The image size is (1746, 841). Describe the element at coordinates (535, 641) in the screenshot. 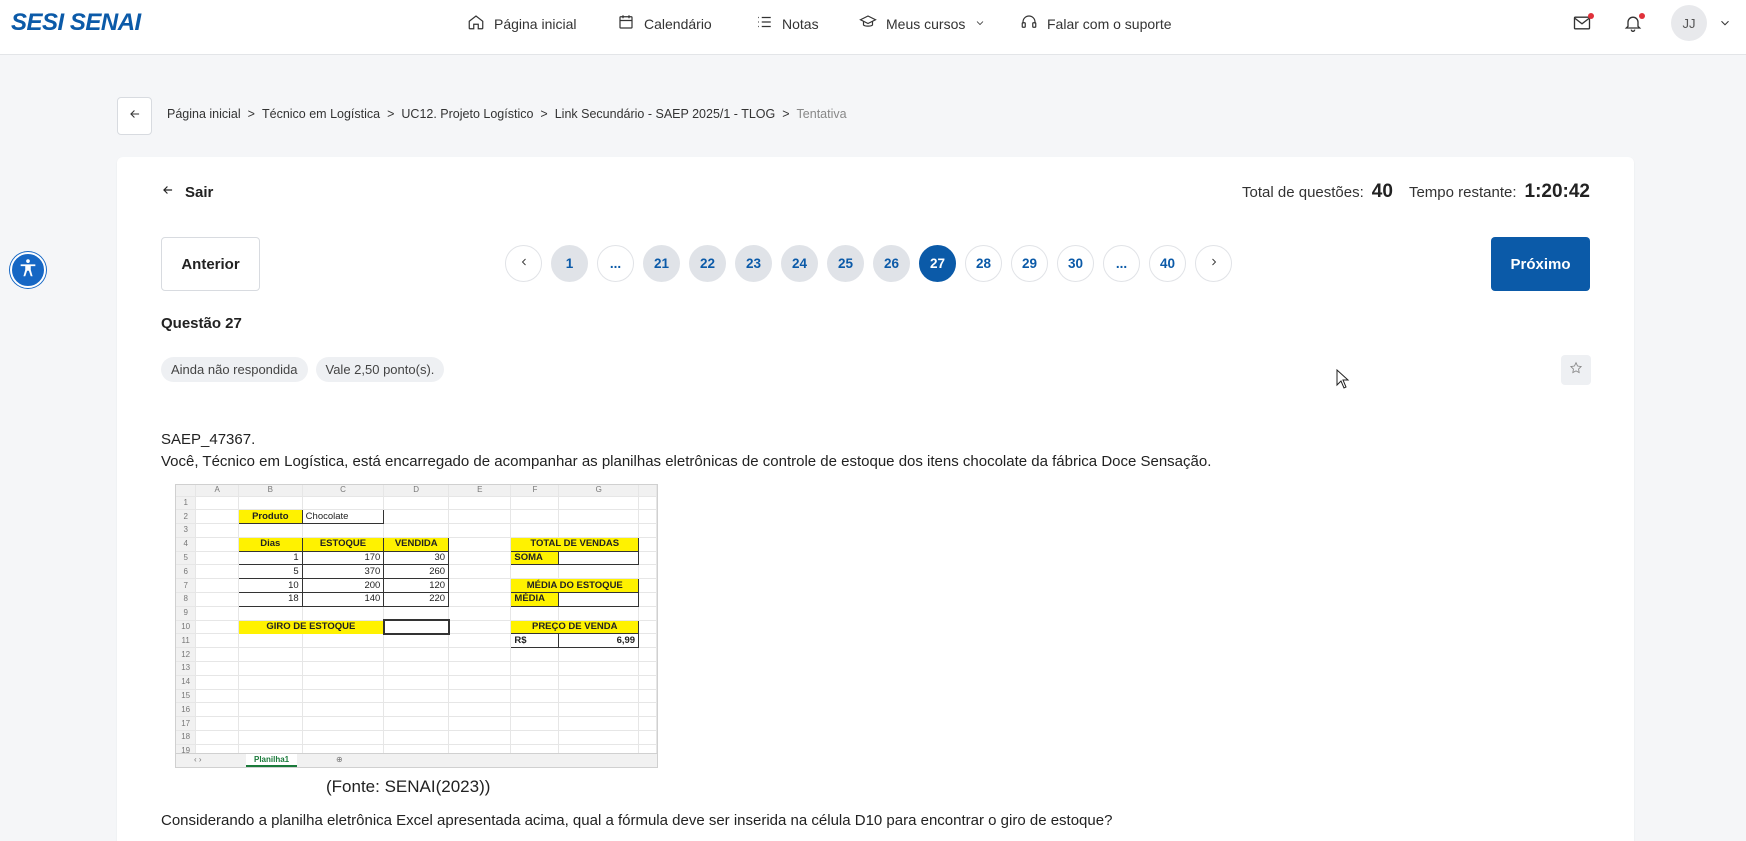

I see `cell-currency: R$` at that location.